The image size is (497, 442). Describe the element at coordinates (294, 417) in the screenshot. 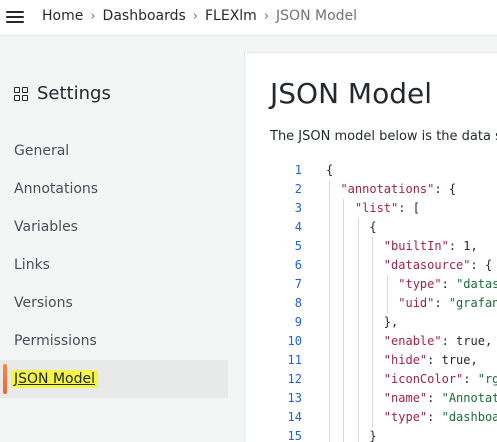

I see `line-number: 14` at that location.